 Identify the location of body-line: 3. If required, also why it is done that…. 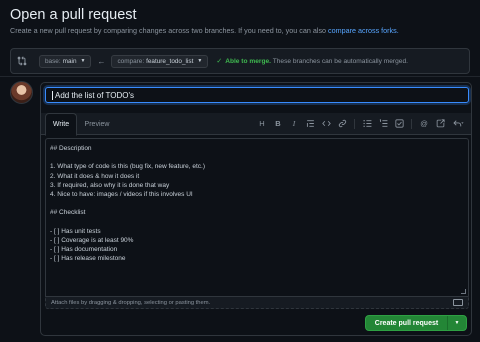
(110, 185).